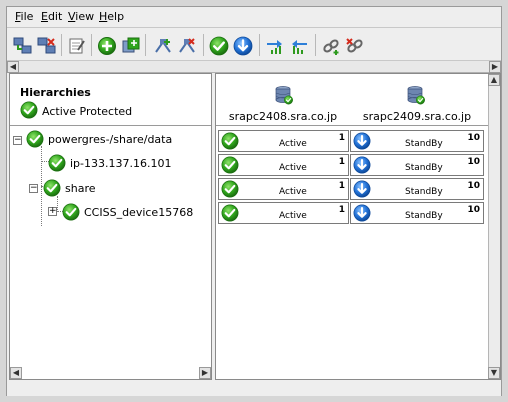 This screenshot has width=508, height=402. I want to click on create-dependency-icon, so click(331, 46).